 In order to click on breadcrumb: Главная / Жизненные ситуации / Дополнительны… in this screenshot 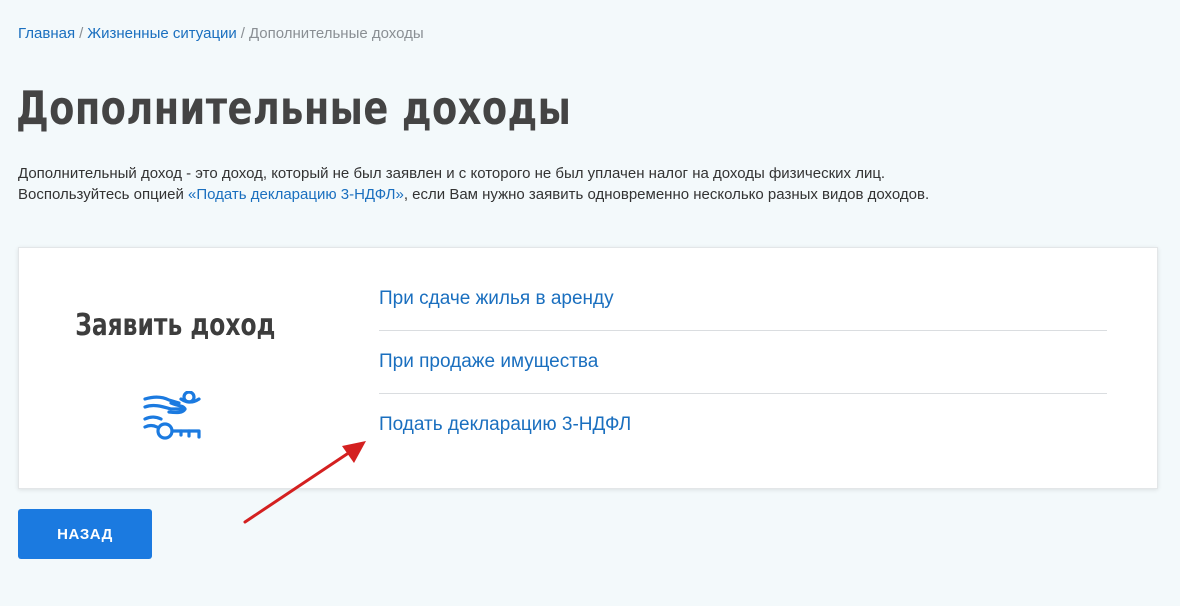, I will do `click(221, 34)`.